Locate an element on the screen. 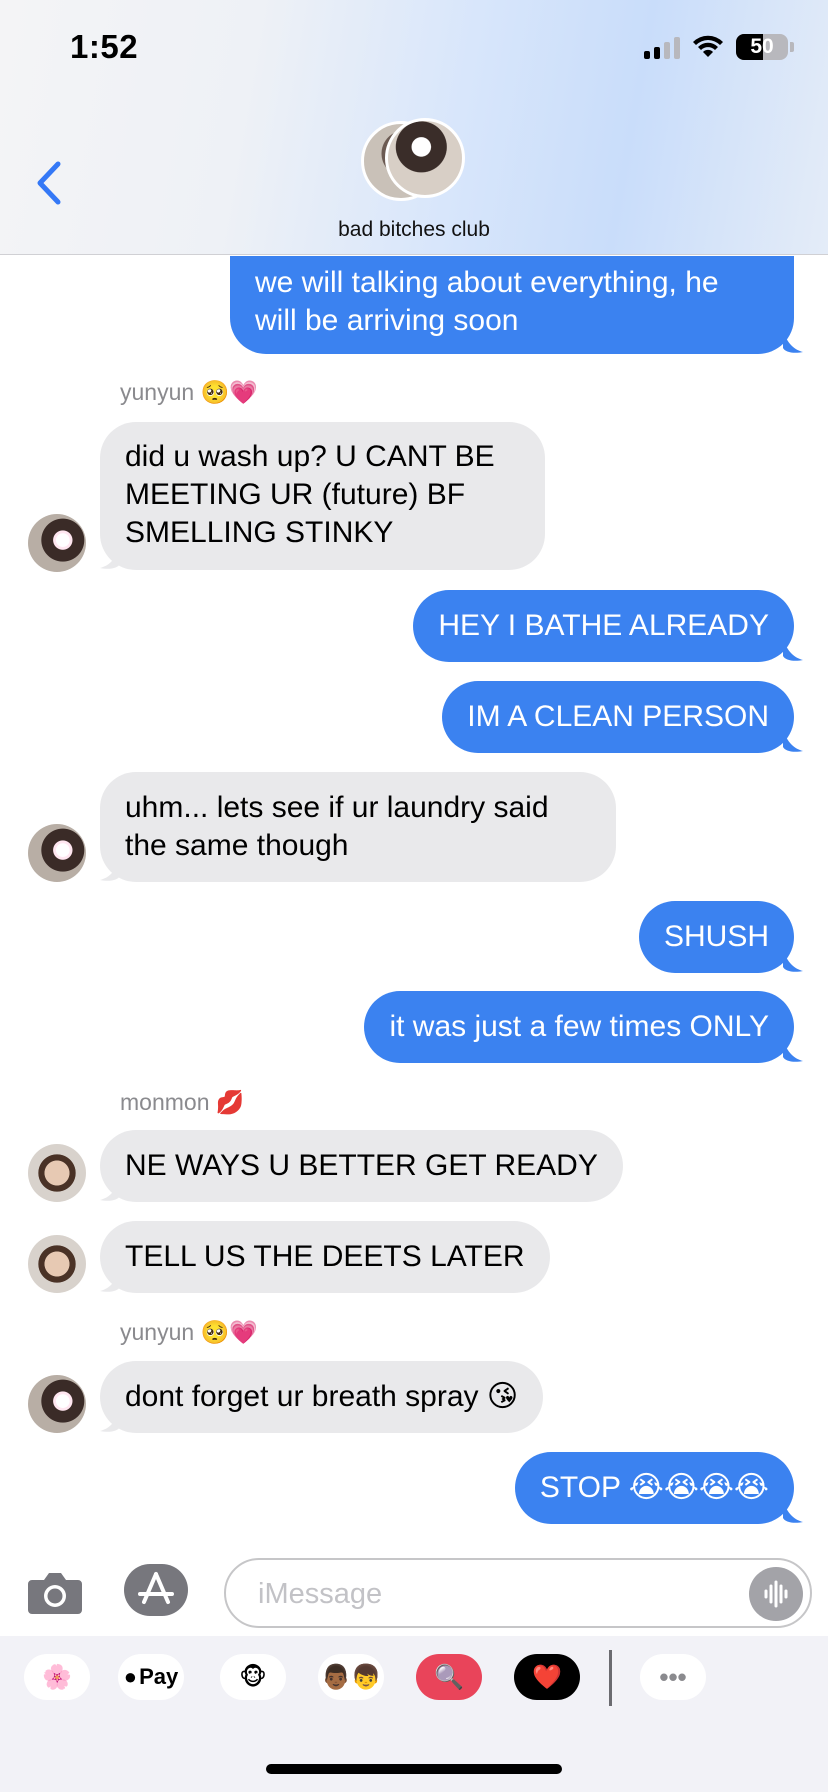 Image resolution: width=828 pixels, height=1792 pixels. memoji-app: 👨🏾👦 is located at coordinates (351, 1677).